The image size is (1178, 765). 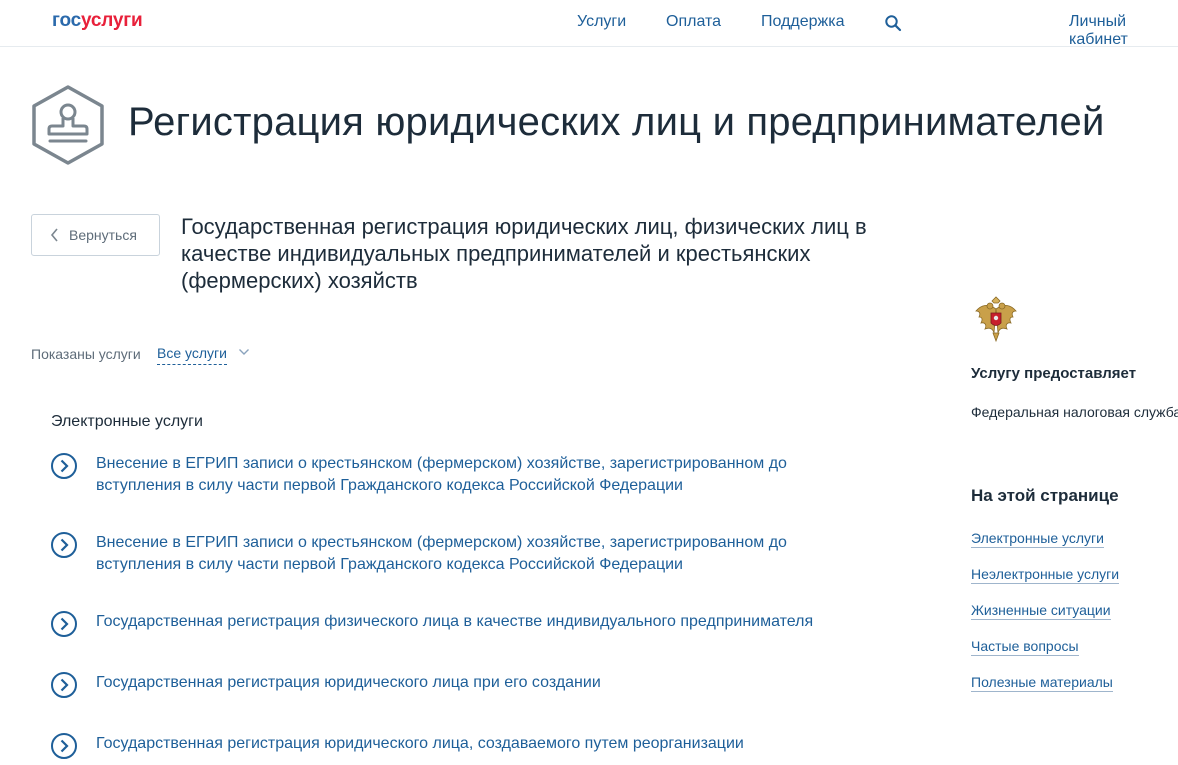 I want to click on onpage-link-electronic: Электронные услуги, so click(x=1037, y=539).